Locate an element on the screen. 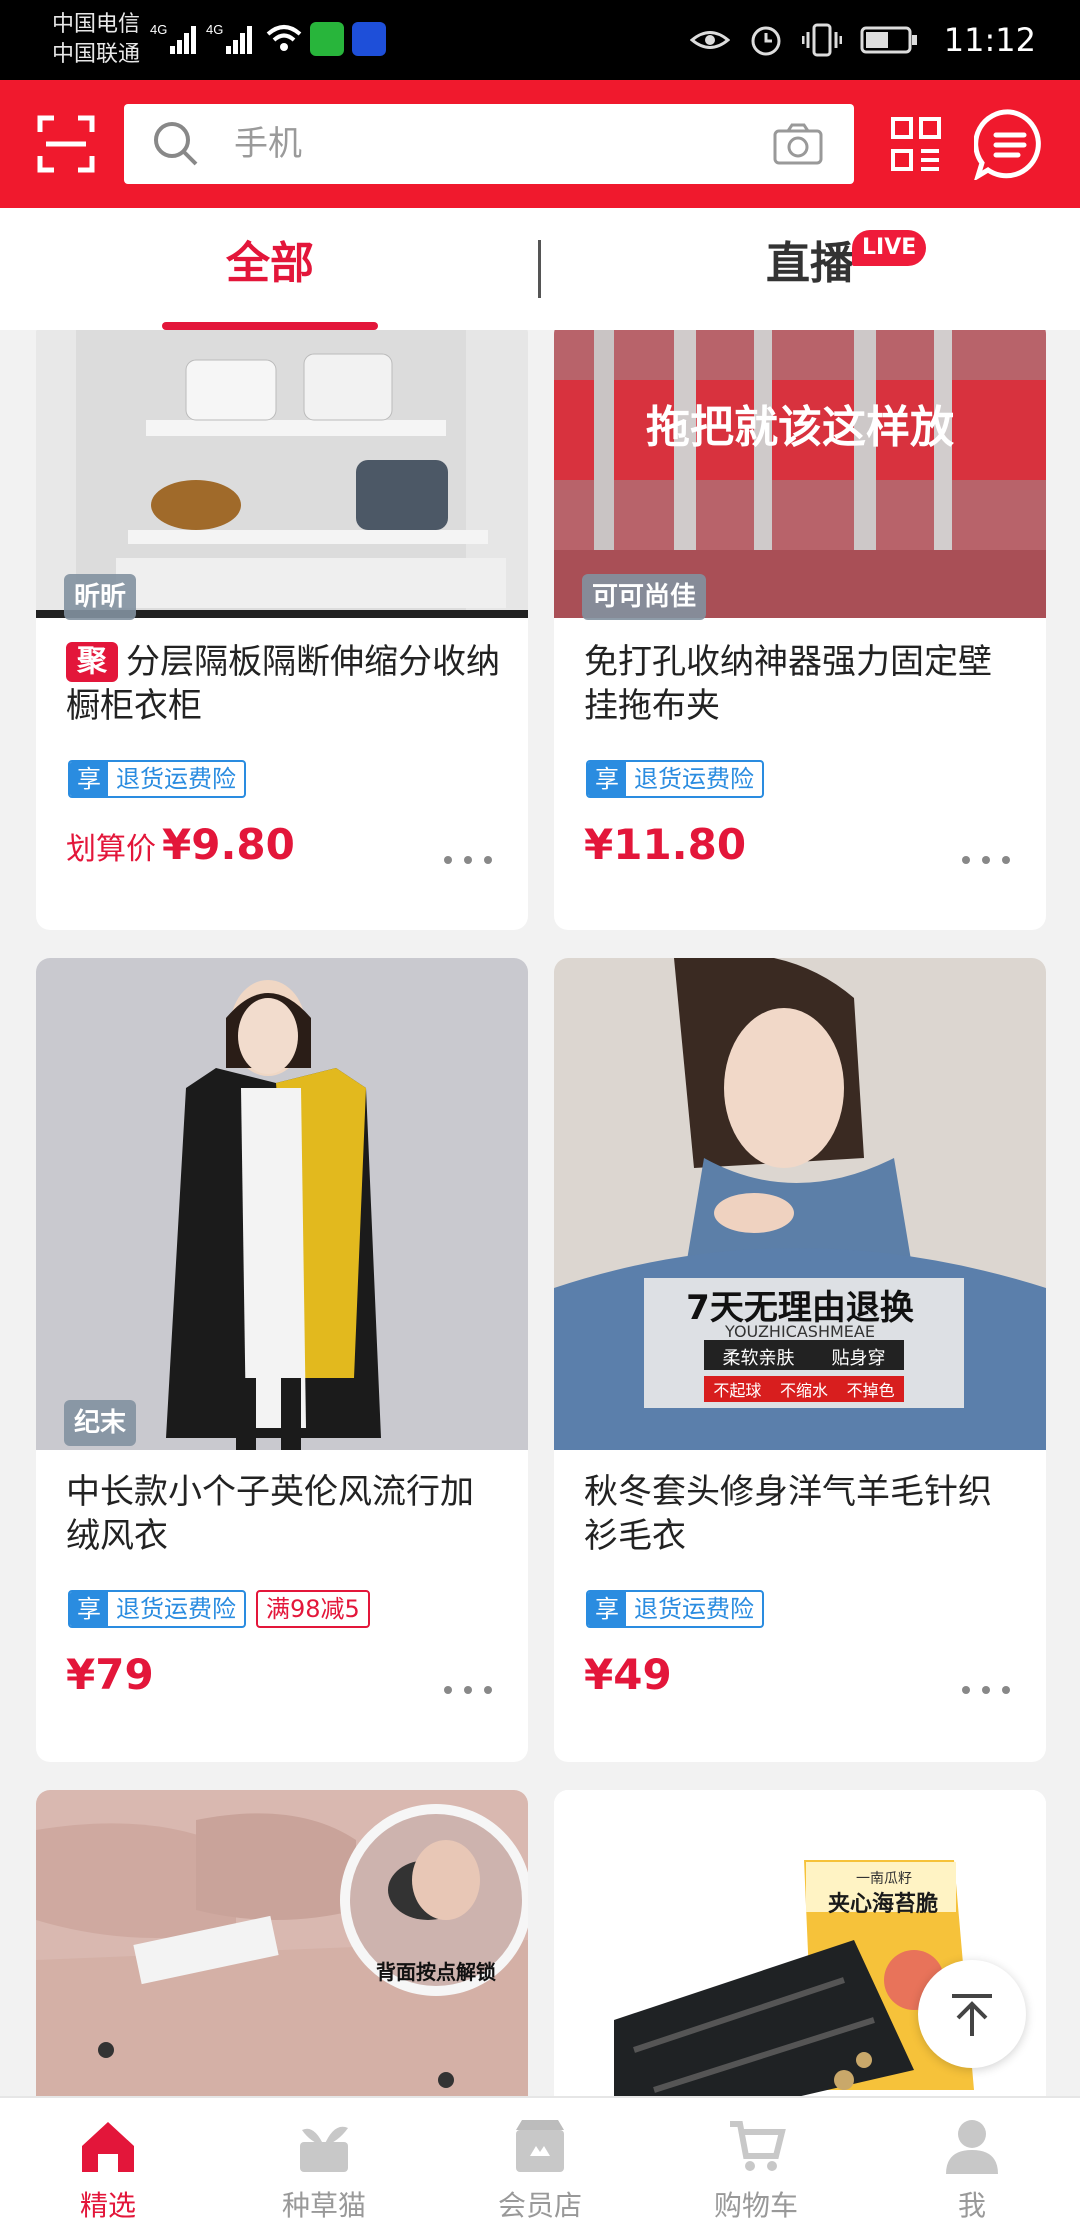  product-image-tags: 不起球 不缩水 不掉色 is located at coordinates (804, 1389).